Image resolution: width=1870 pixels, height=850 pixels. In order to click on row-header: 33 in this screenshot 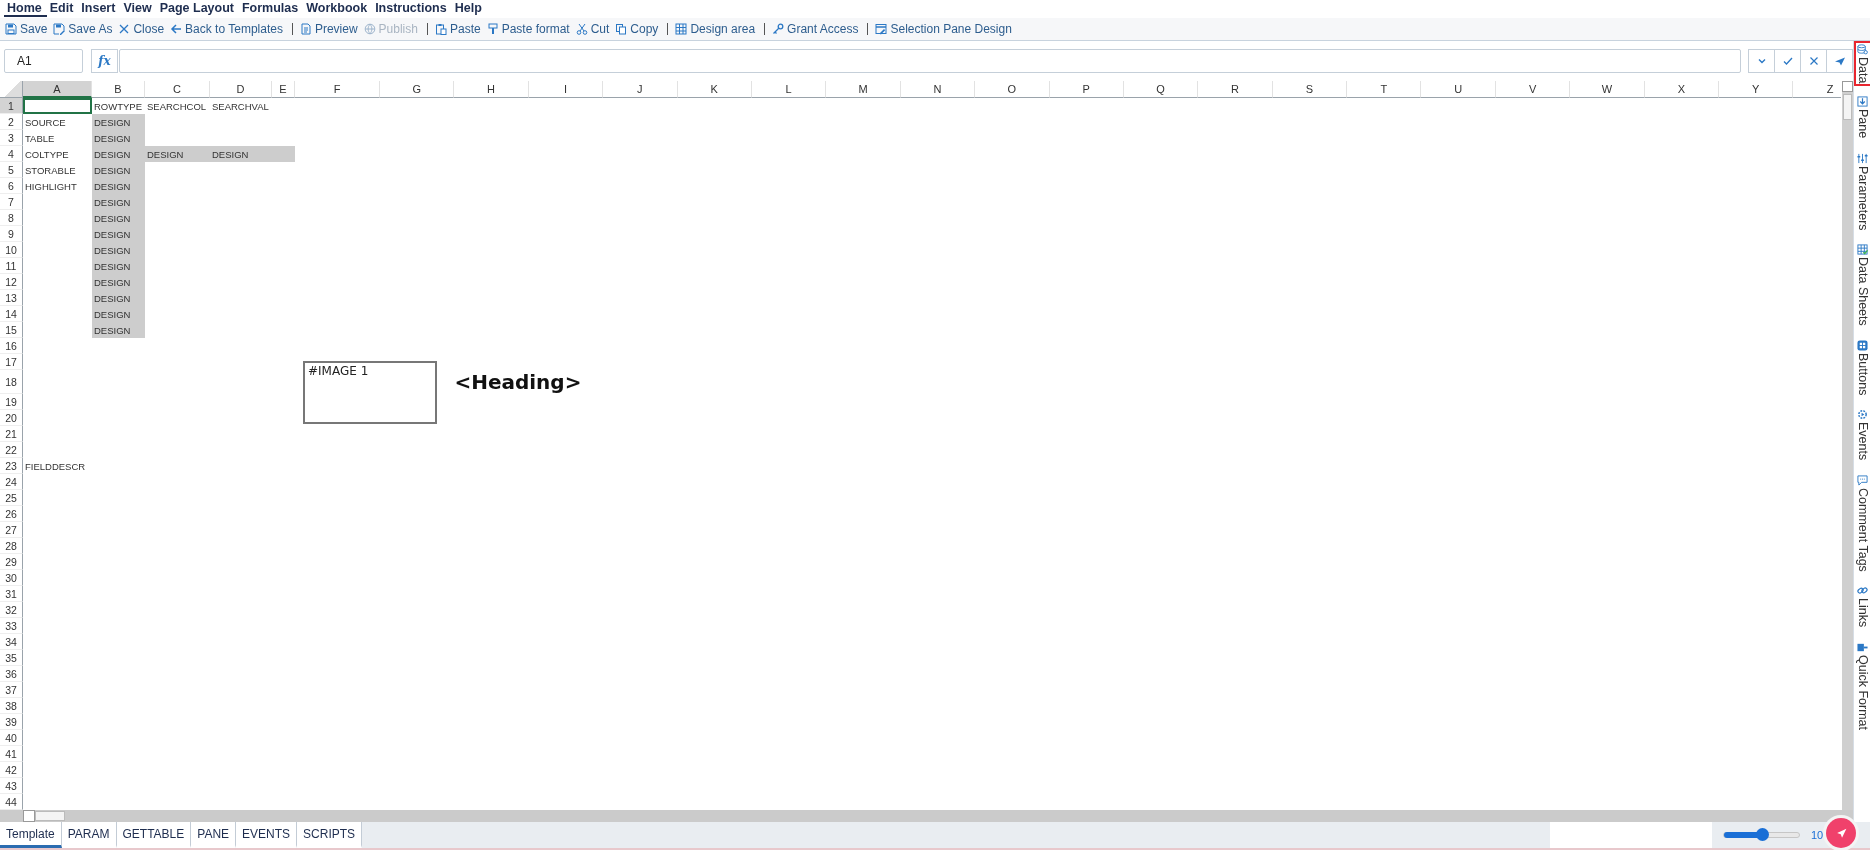, I will do `click(11, 626)`.